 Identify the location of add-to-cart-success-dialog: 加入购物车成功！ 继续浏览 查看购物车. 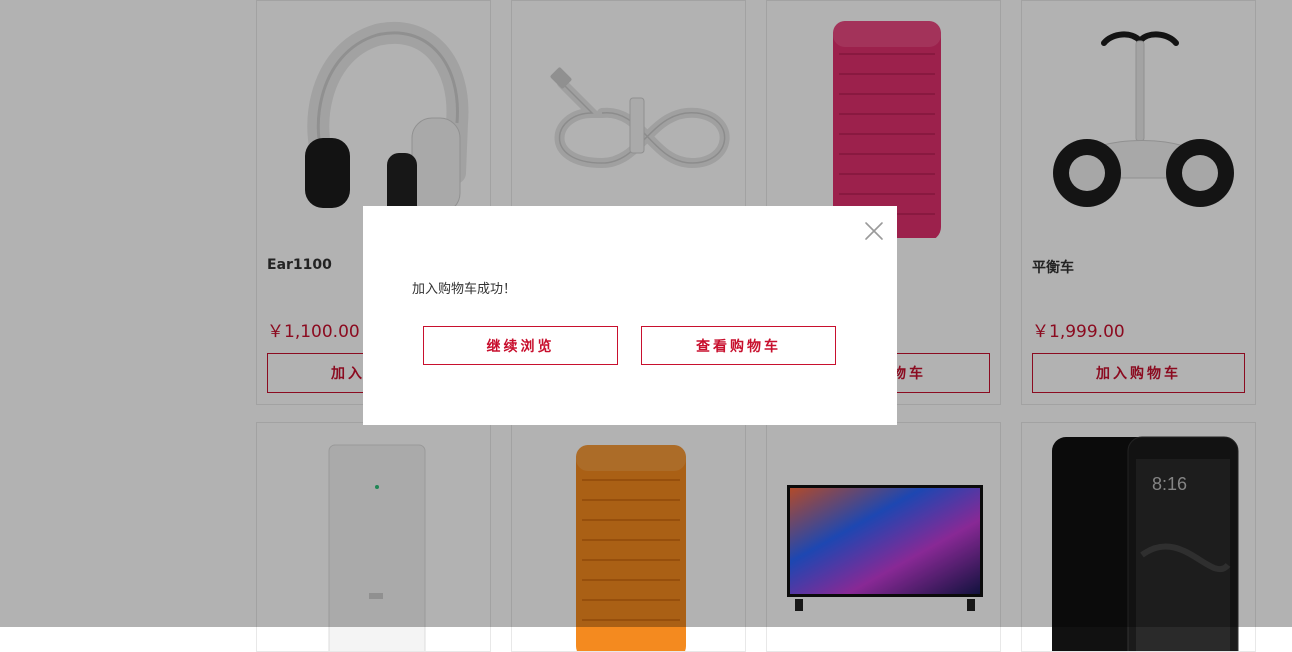
(630, 315).